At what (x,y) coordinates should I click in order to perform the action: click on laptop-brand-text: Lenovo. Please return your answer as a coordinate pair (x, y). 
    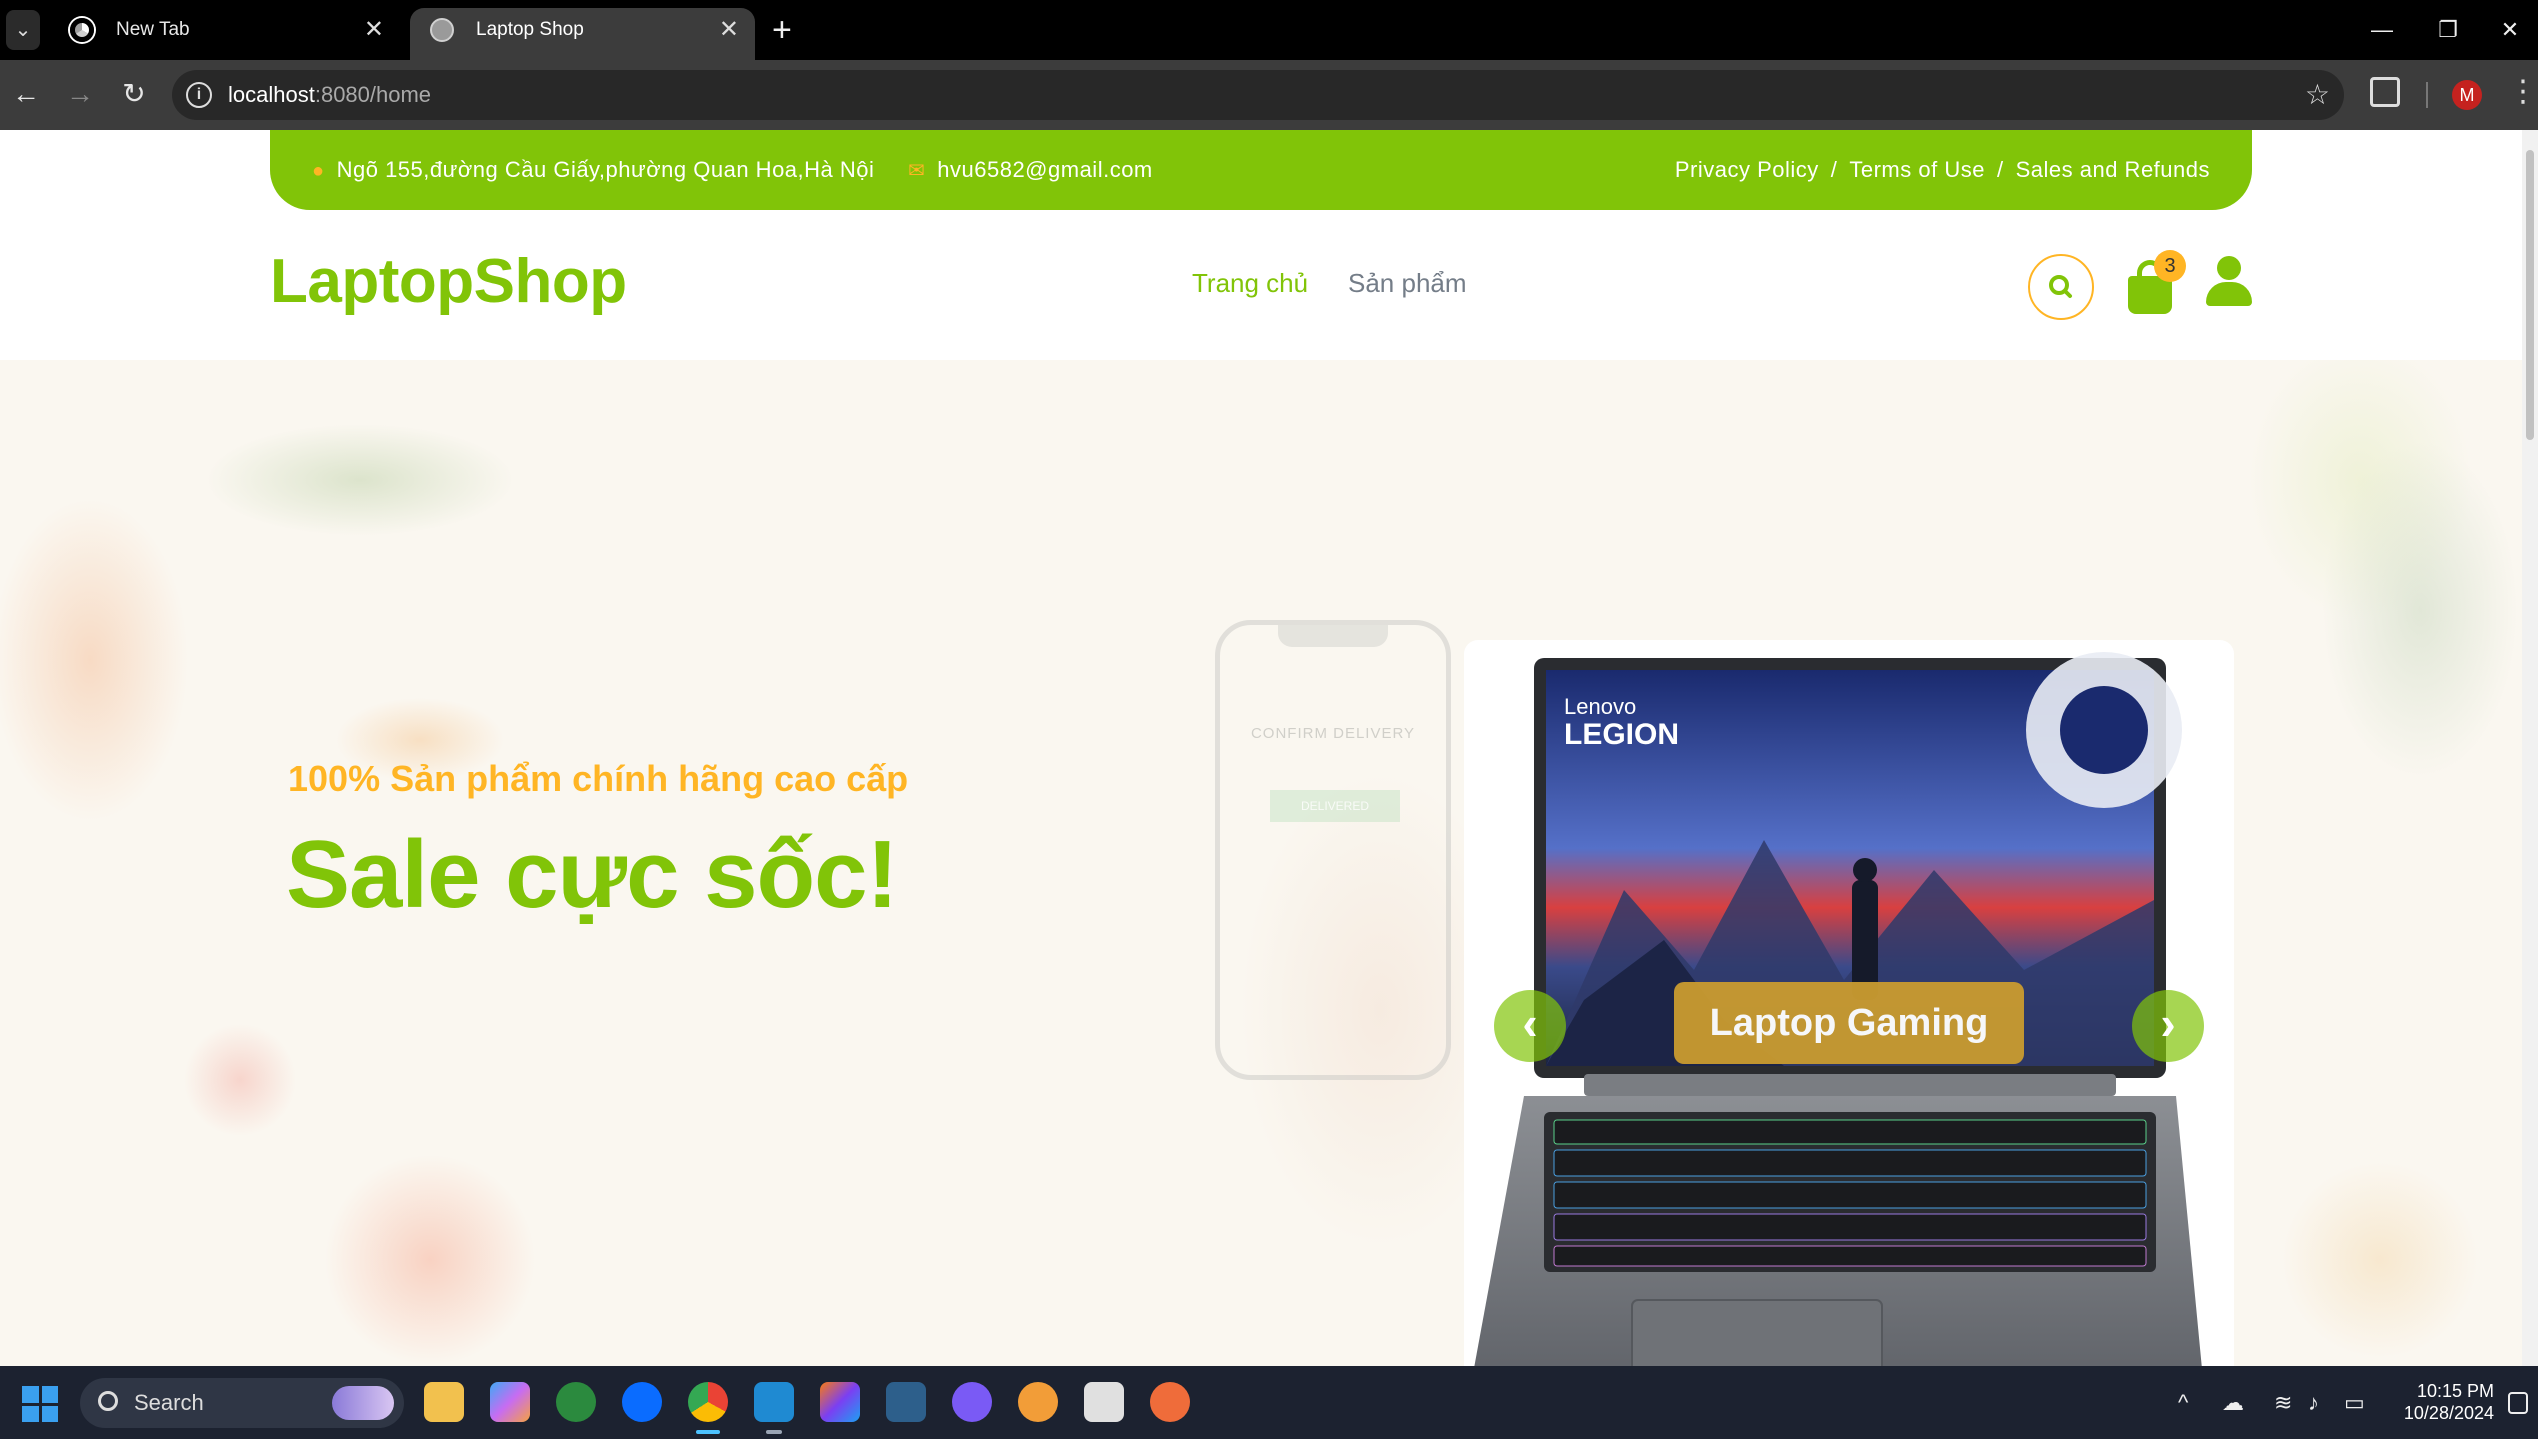
    Looking at the image, I should click on (1600, 706).